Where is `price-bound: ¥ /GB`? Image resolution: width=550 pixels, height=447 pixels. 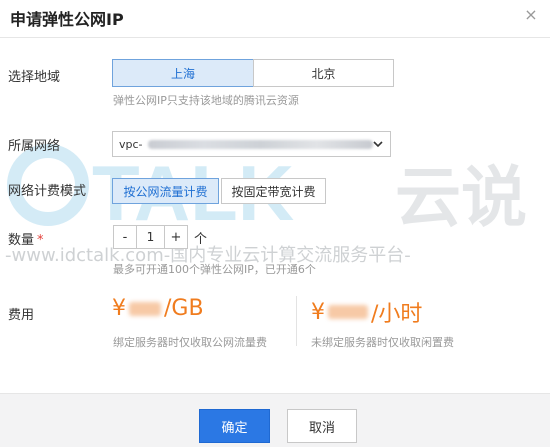 price-bound: ¥ /GB is located at coordinates (158, 308).